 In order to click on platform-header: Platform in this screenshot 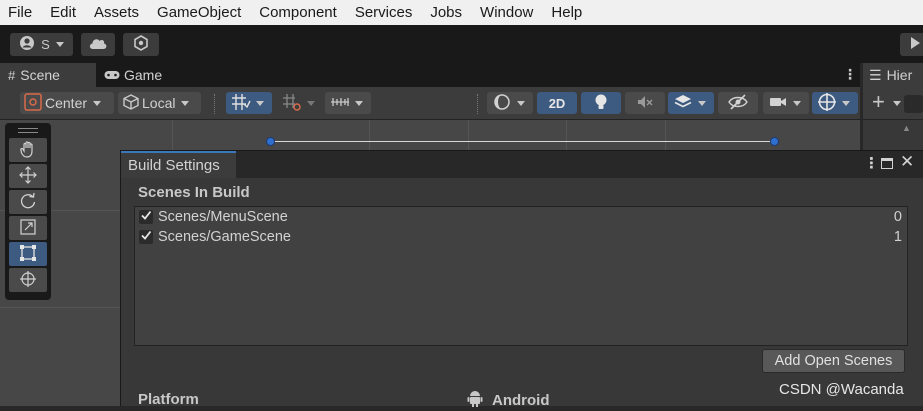, I will do `click(168, 399)`.